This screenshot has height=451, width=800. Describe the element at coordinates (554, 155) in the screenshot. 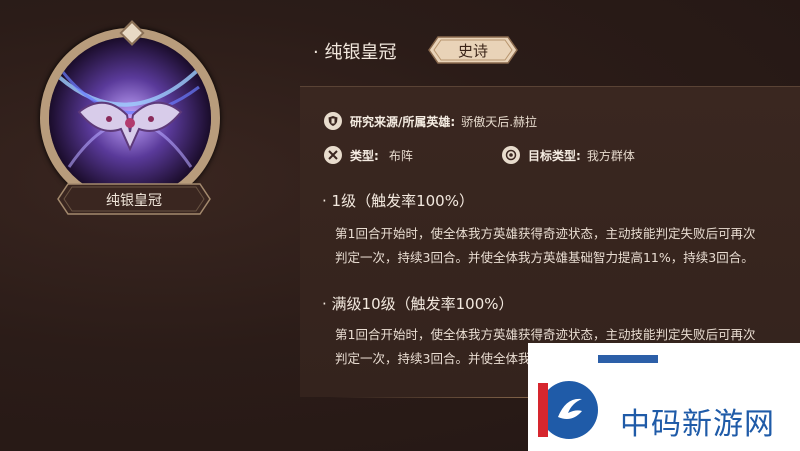

I see `target-label: 目标类型:` at that location.